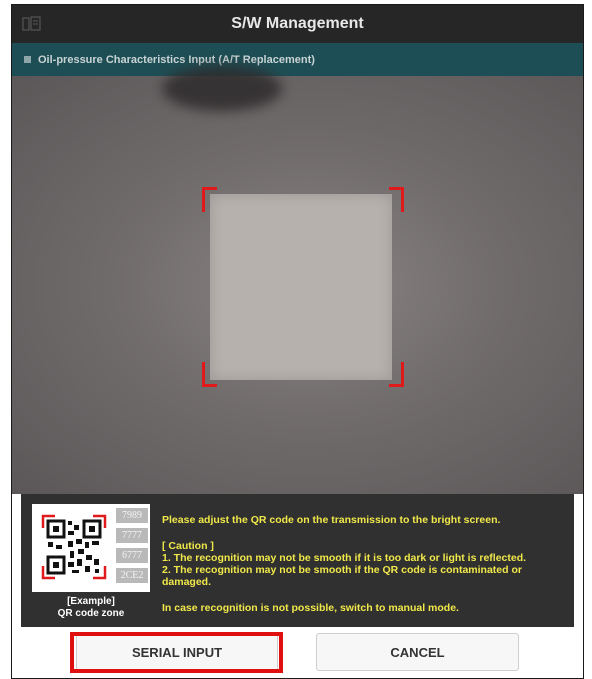 The image size is (592, 679). Describe the element at coordinates (132, 575) in the screenshot. I see `example-code-4: 2CE2` at that location.